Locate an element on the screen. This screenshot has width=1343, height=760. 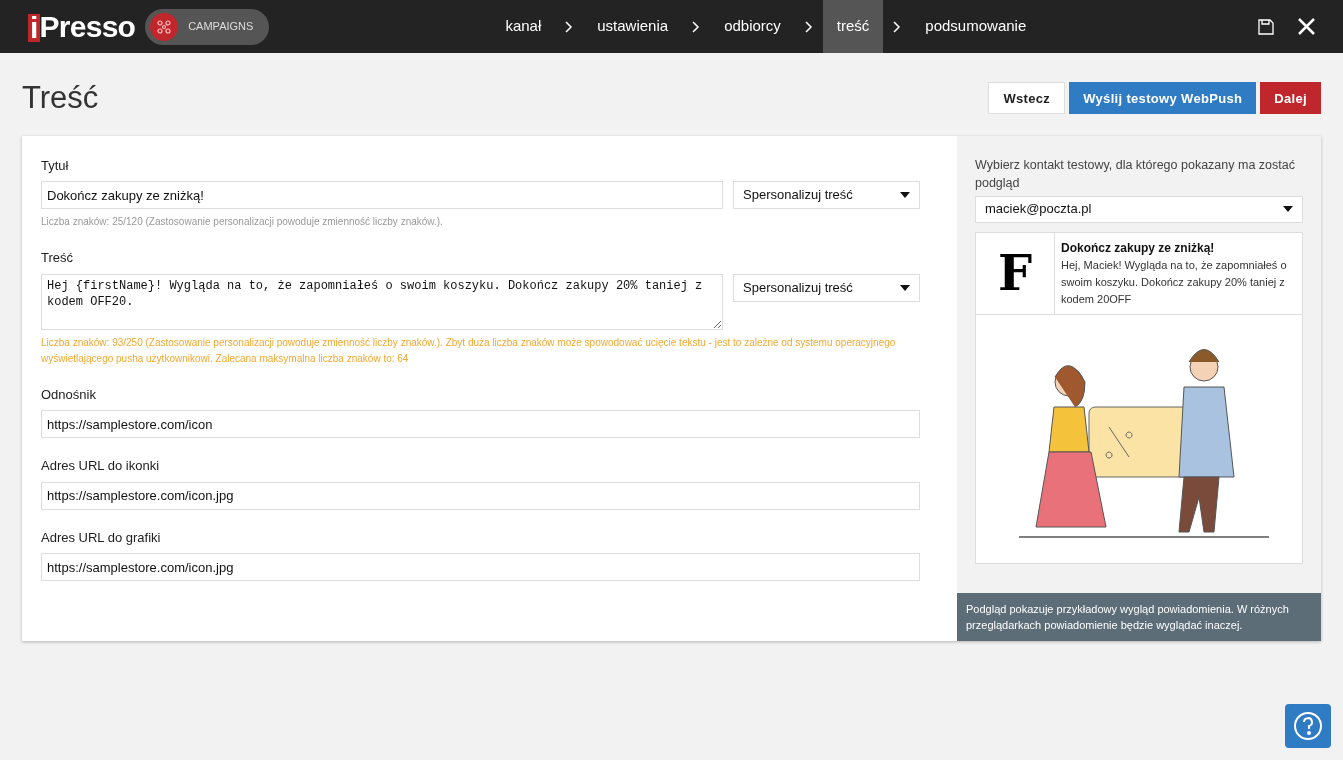
contact-select: maciek@poczta.pl is located at coordinates (1139, 209).